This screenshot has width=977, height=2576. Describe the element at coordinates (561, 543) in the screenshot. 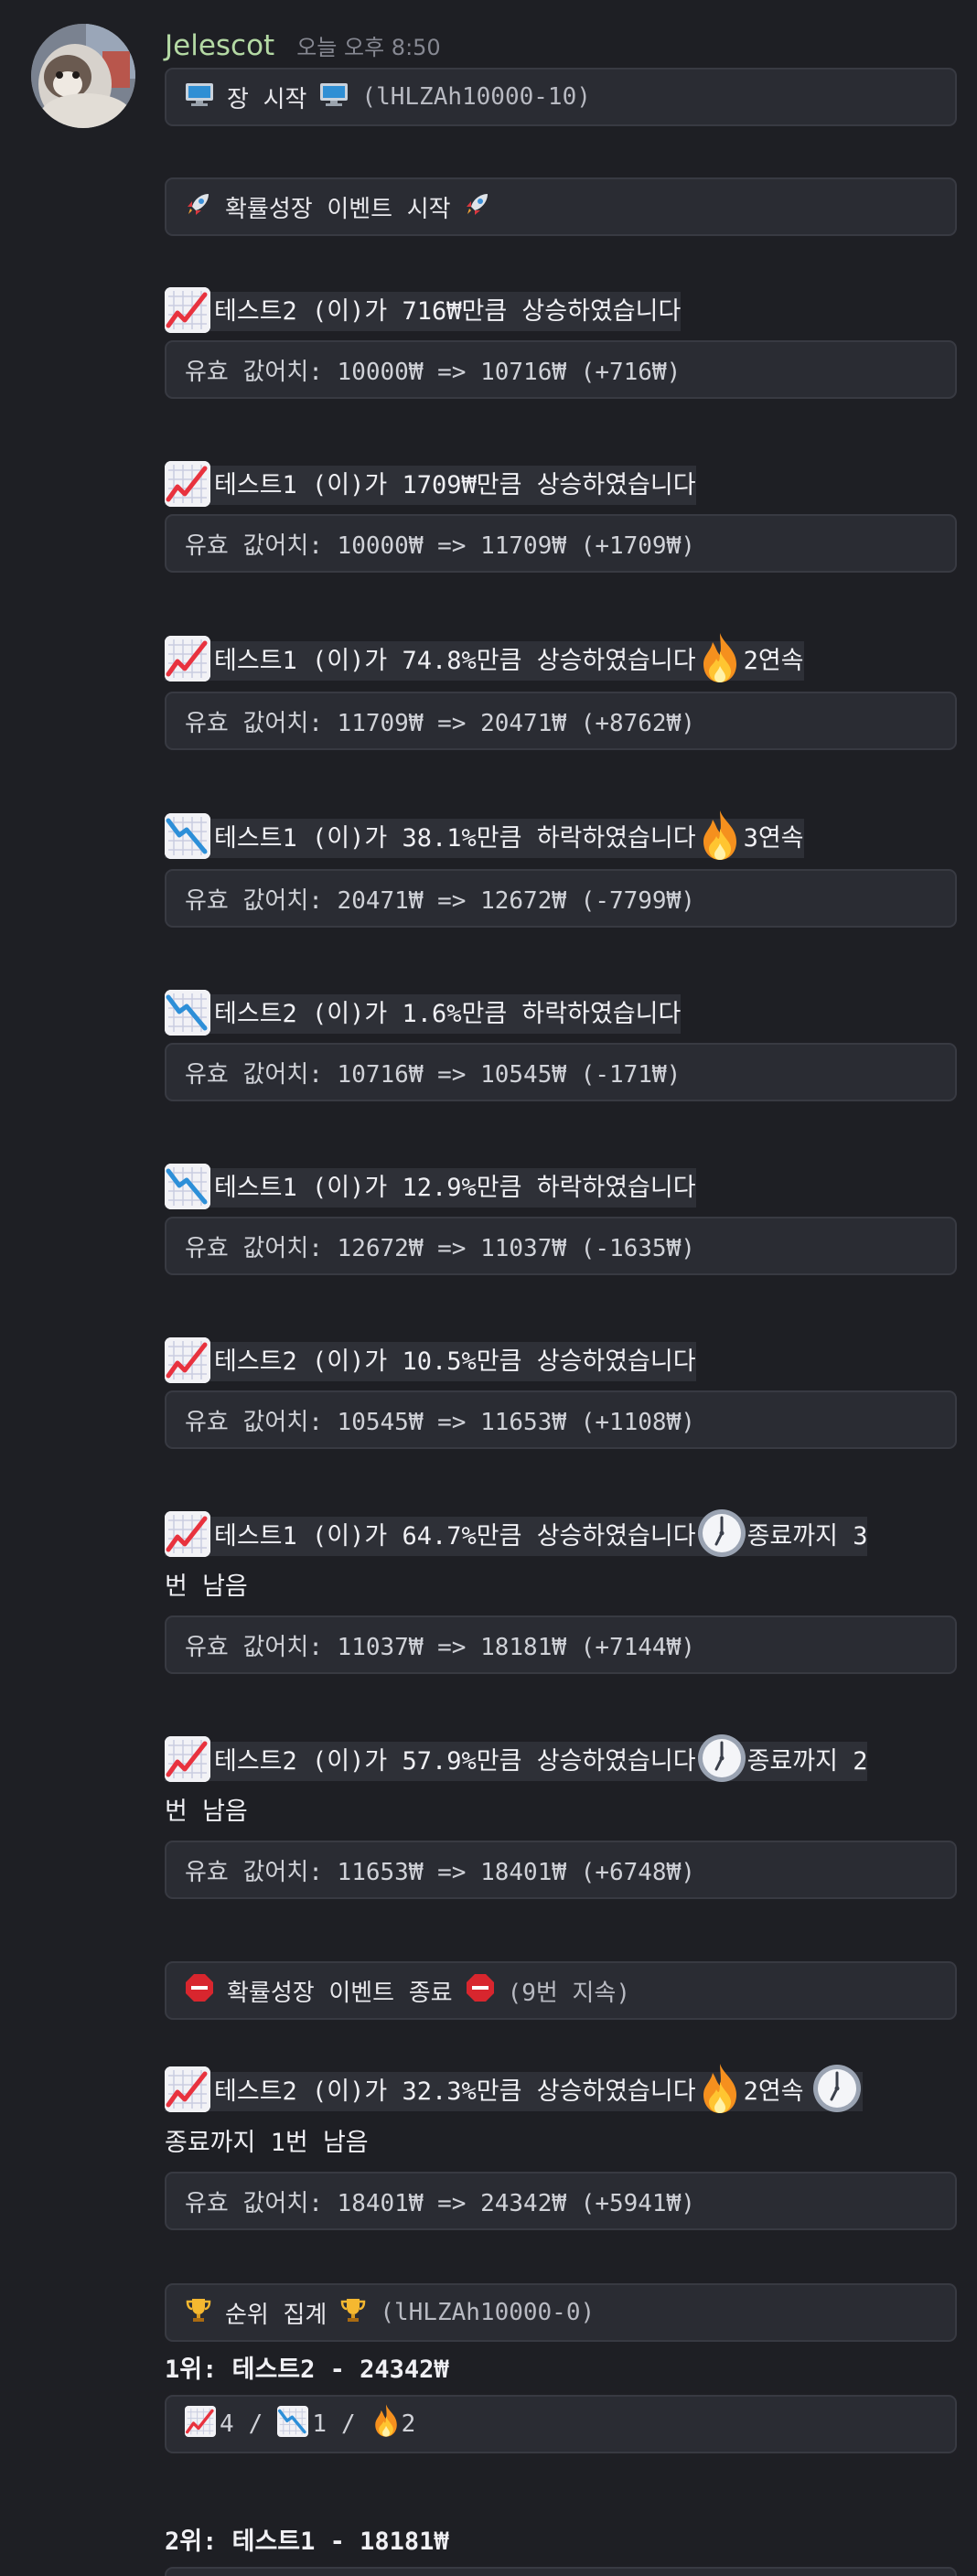

I see `value-block: 유효 값어치: 10000₩ => 11709₩ (+1709₩)` at that location.